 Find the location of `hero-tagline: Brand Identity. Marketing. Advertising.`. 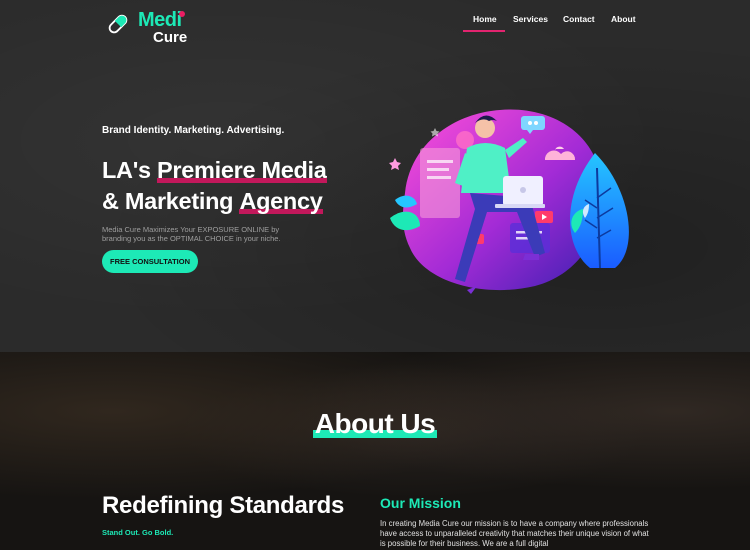

hero-tagline: Brand Identity. Marketing. Advertising. is located at coordinates (193, 130).